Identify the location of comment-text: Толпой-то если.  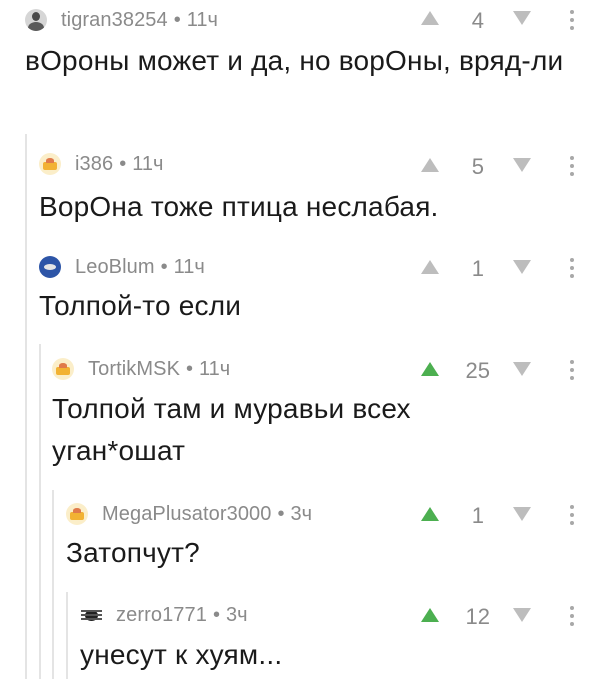
(140, 305).